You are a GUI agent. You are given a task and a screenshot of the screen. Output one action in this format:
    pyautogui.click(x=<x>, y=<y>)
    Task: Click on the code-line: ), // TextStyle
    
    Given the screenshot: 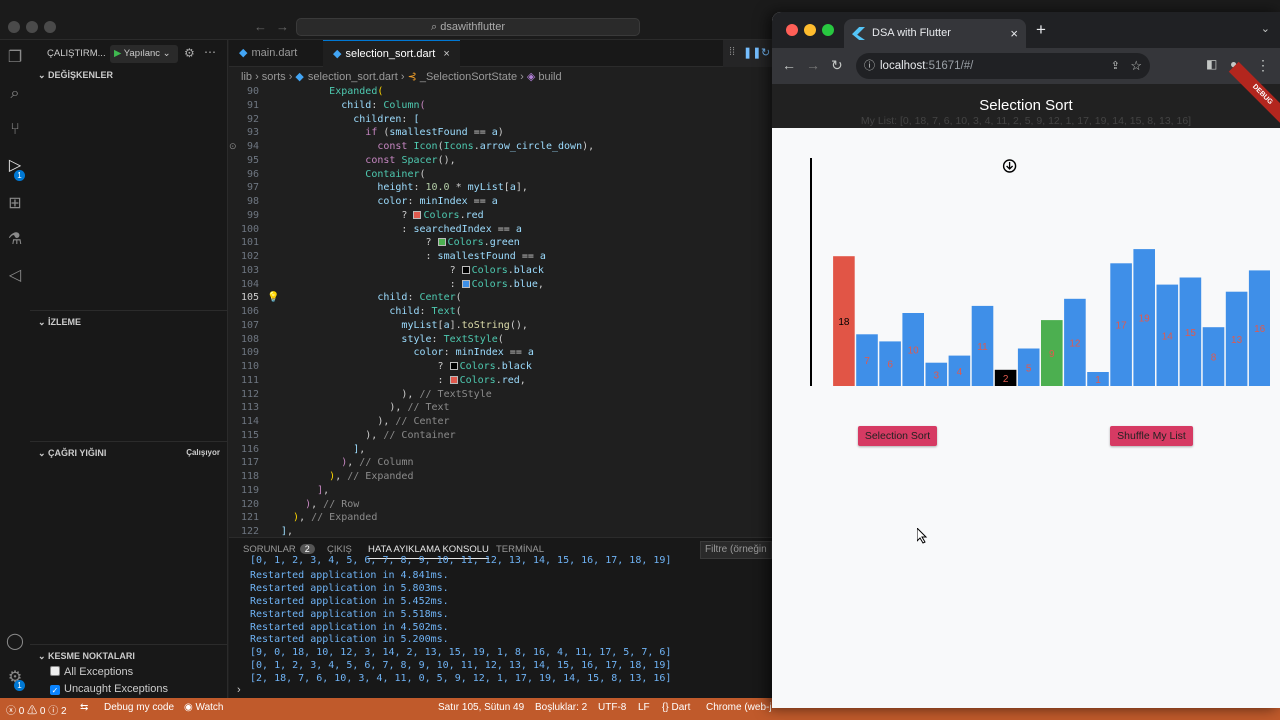 What is the action you would take?
    pyautogui.click(x=386, y=394)
    